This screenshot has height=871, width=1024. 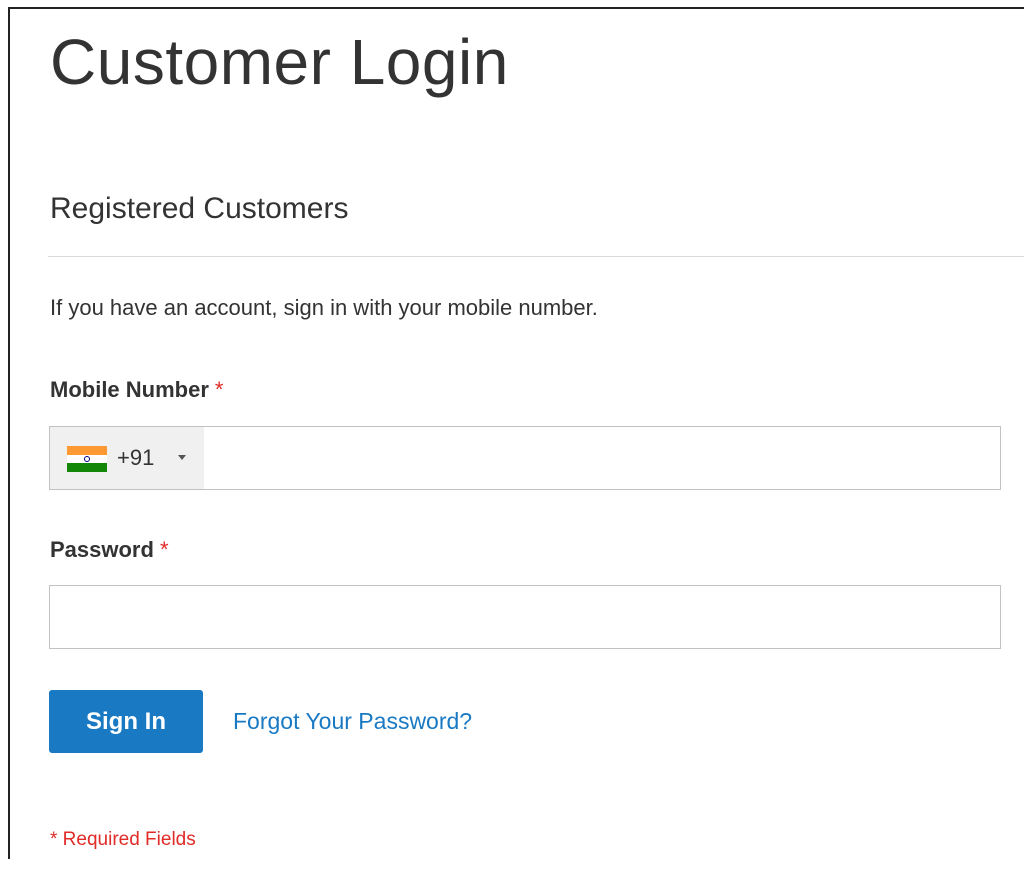 I want to click on password-input, so click(x=525, y=617).